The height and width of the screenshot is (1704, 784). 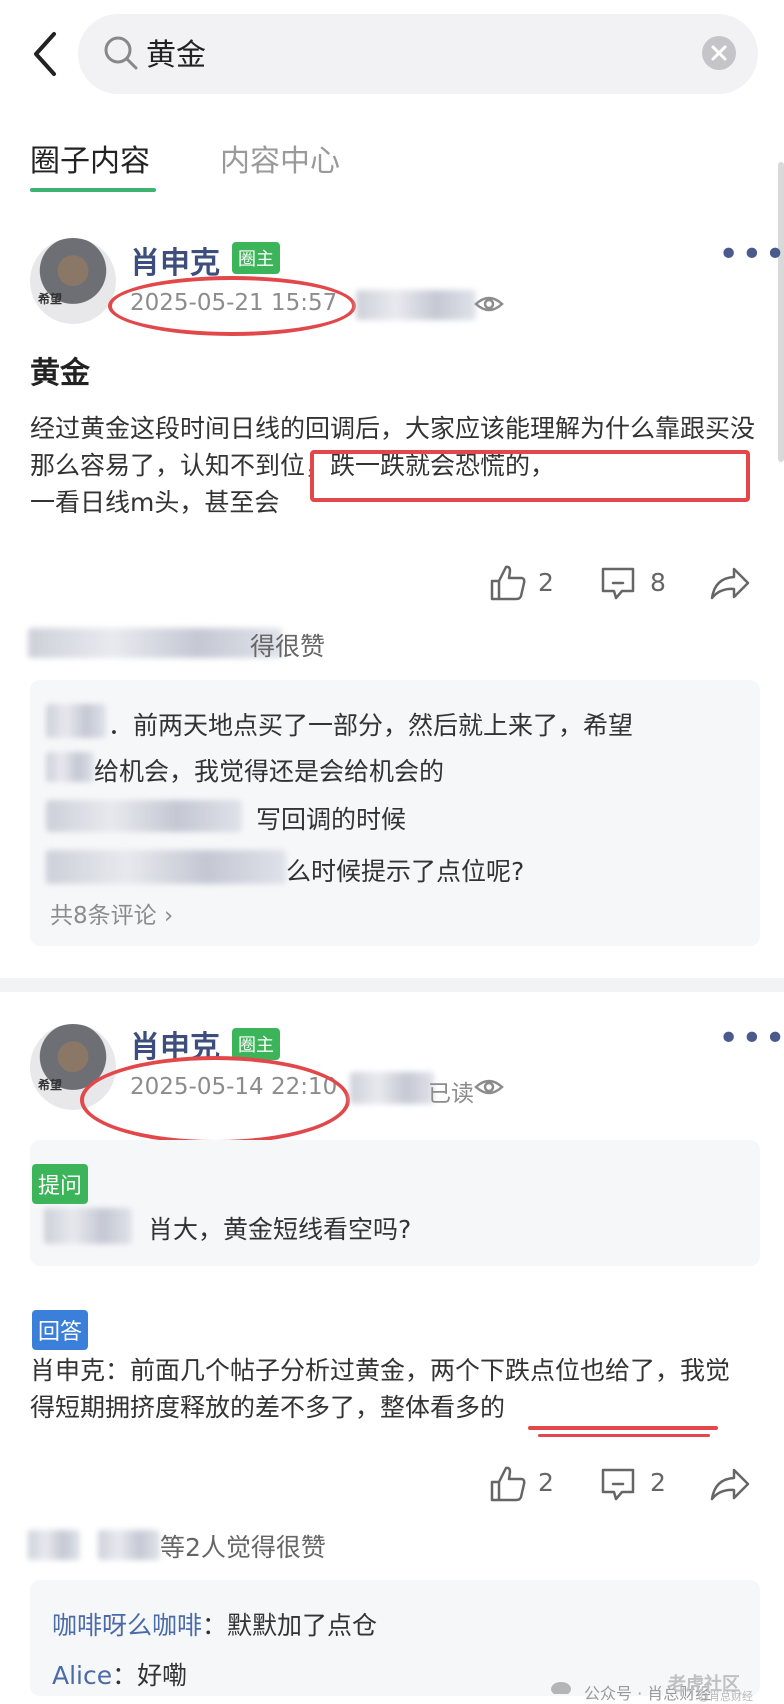 What do you see at coordinates (290, 1625) in the screenshot?
I see `comment-text: ：默默加了点仓` at bounding box center [290, 1625].